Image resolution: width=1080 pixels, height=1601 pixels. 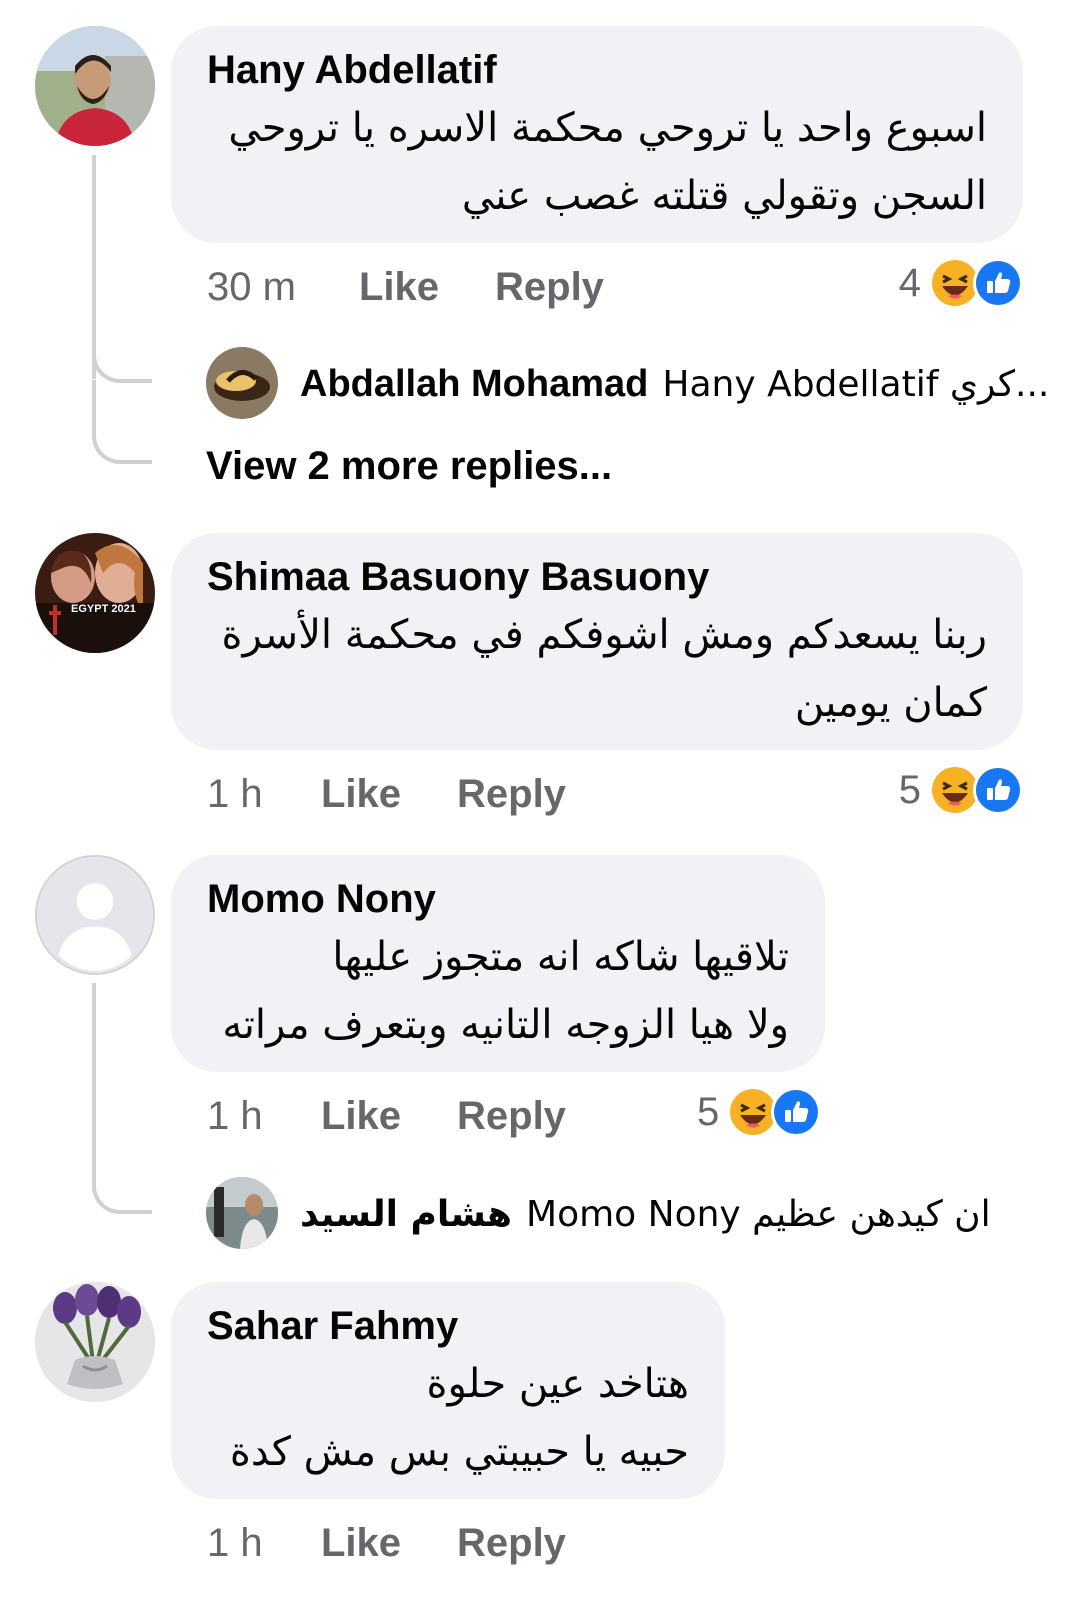 What do you see at coordinates (448, 1326) in the screenshot?
I see `comment-author: Sahar Fahmy` at bounding box center [448, 1326].